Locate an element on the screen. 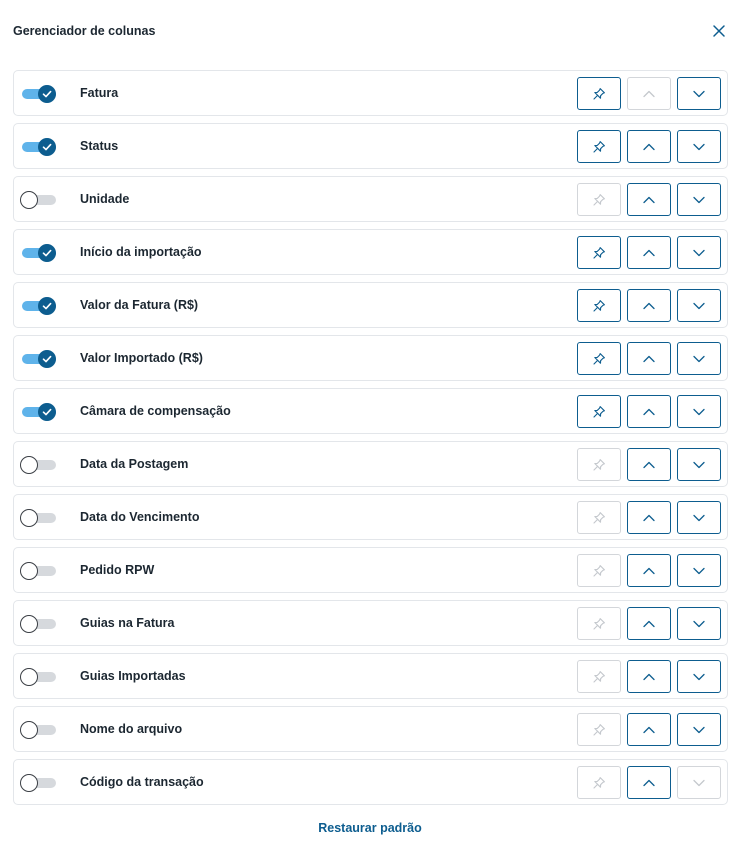 This screenshot has width=740, height=842. restore-default-button: Restaurar padrão is located at coordinates (370, 828).